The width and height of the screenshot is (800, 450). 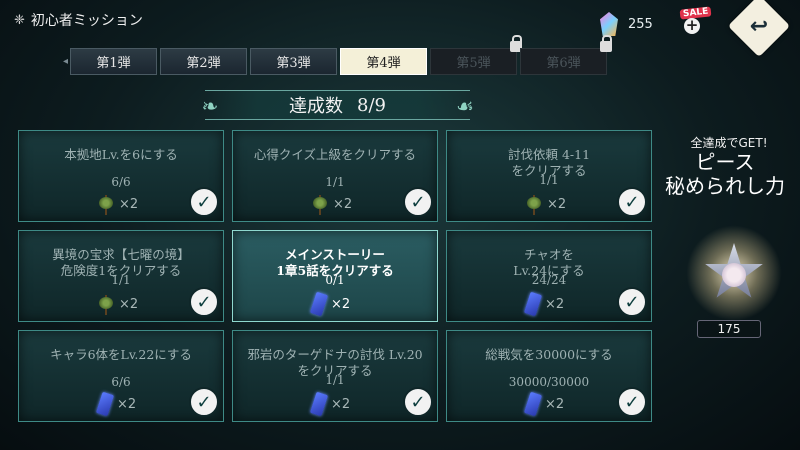 I want to click on achievement-label: 達成数, so click(x=316, y=106).